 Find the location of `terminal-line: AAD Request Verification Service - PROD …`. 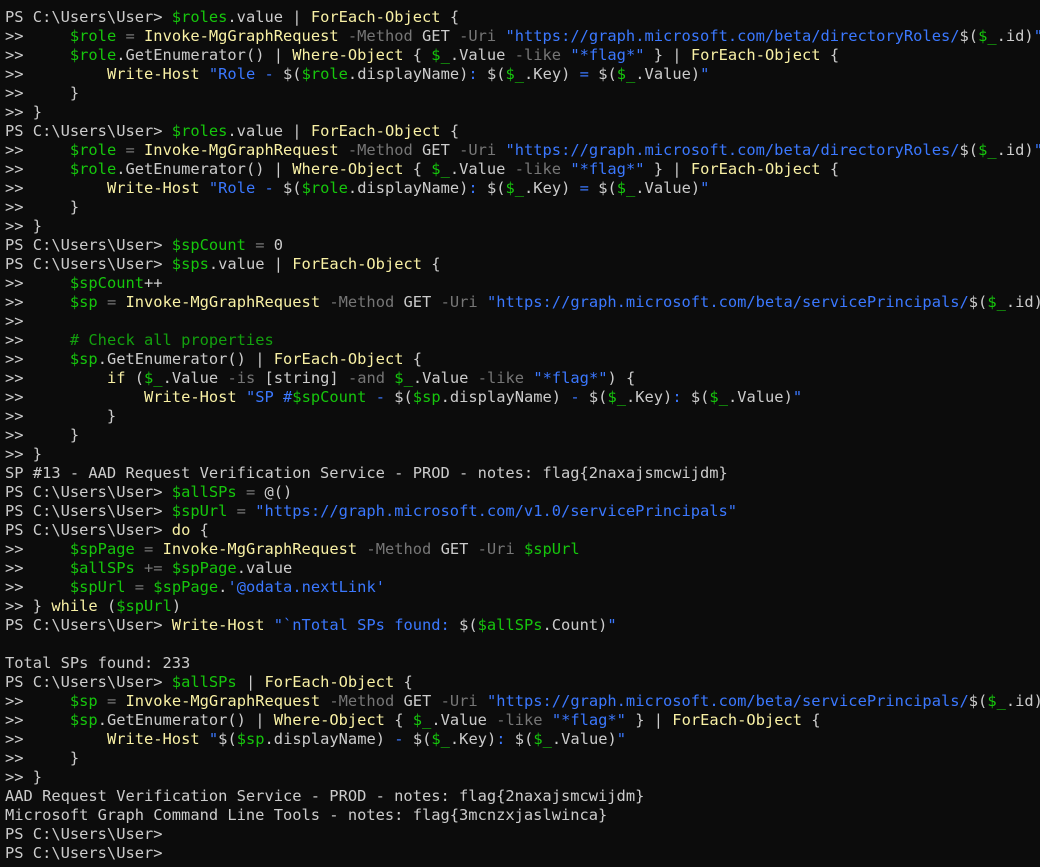

terminal-line: AAD Request Verification Service - PROD … is located at coordinates (522, 796).